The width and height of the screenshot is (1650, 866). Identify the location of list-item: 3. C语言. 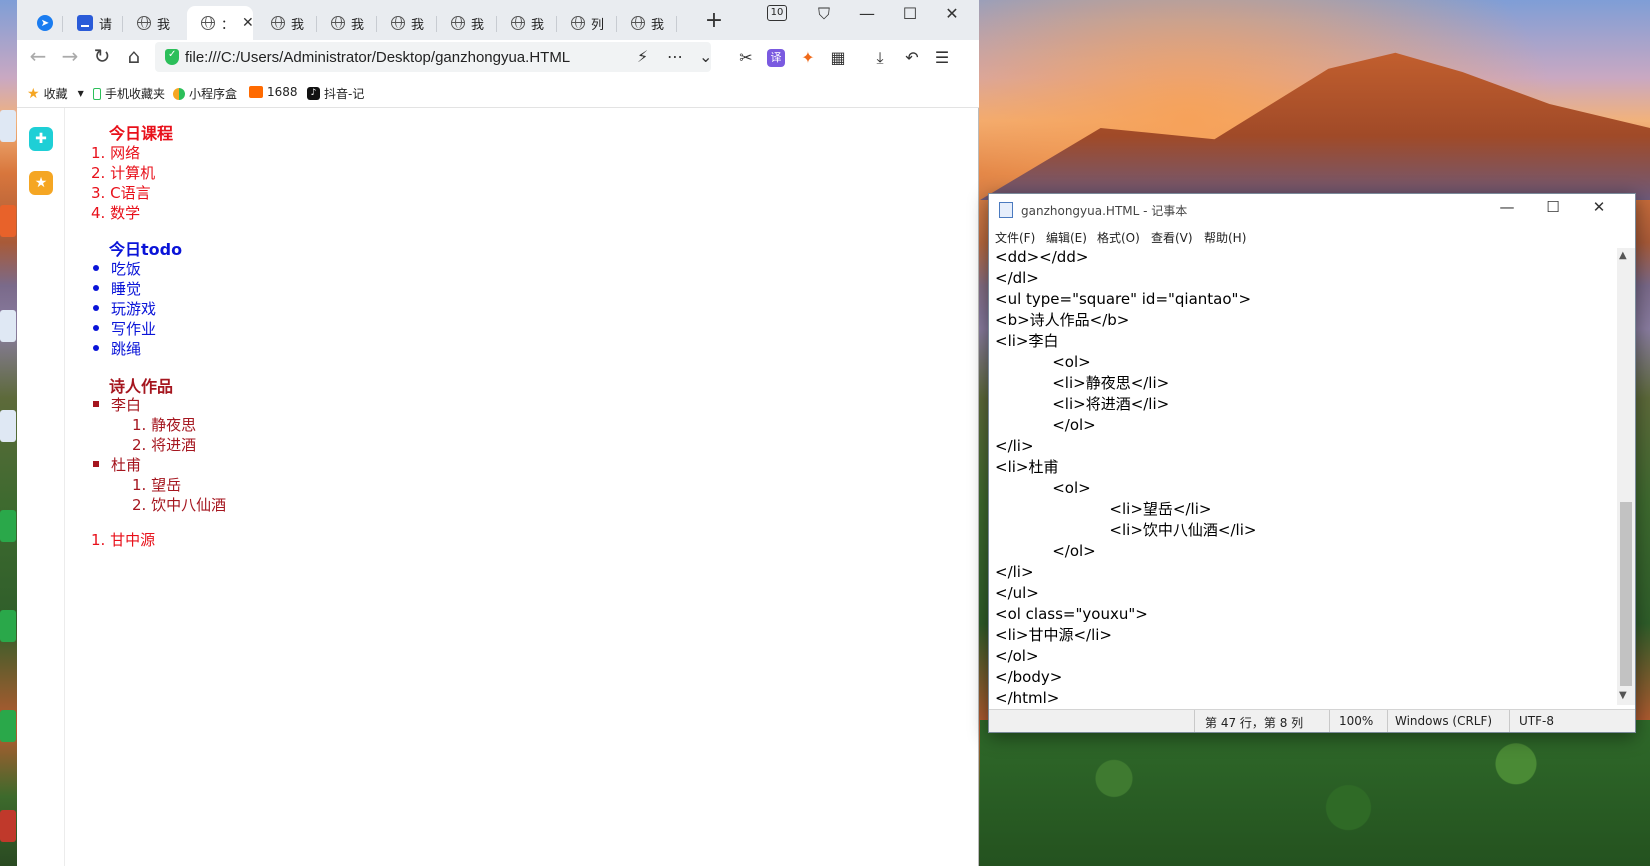
(121, 193).